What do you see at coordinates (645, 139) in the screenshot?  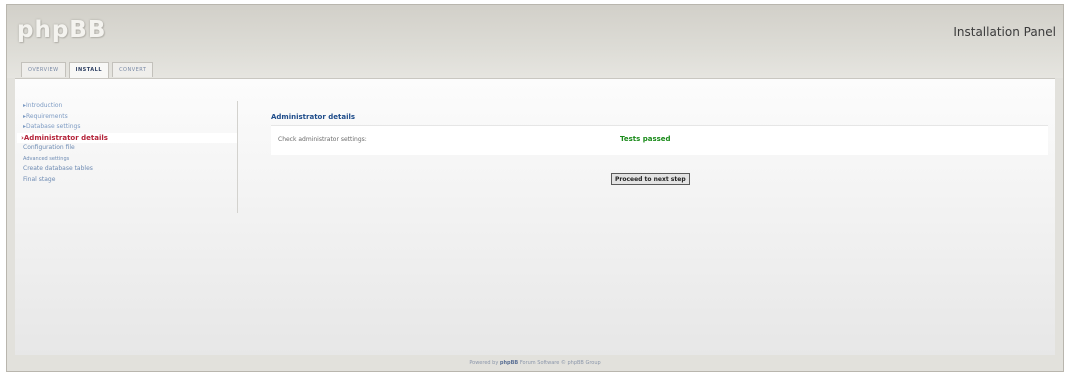 I see `status-badge: Tests passed` at bounding box center [645, 139].